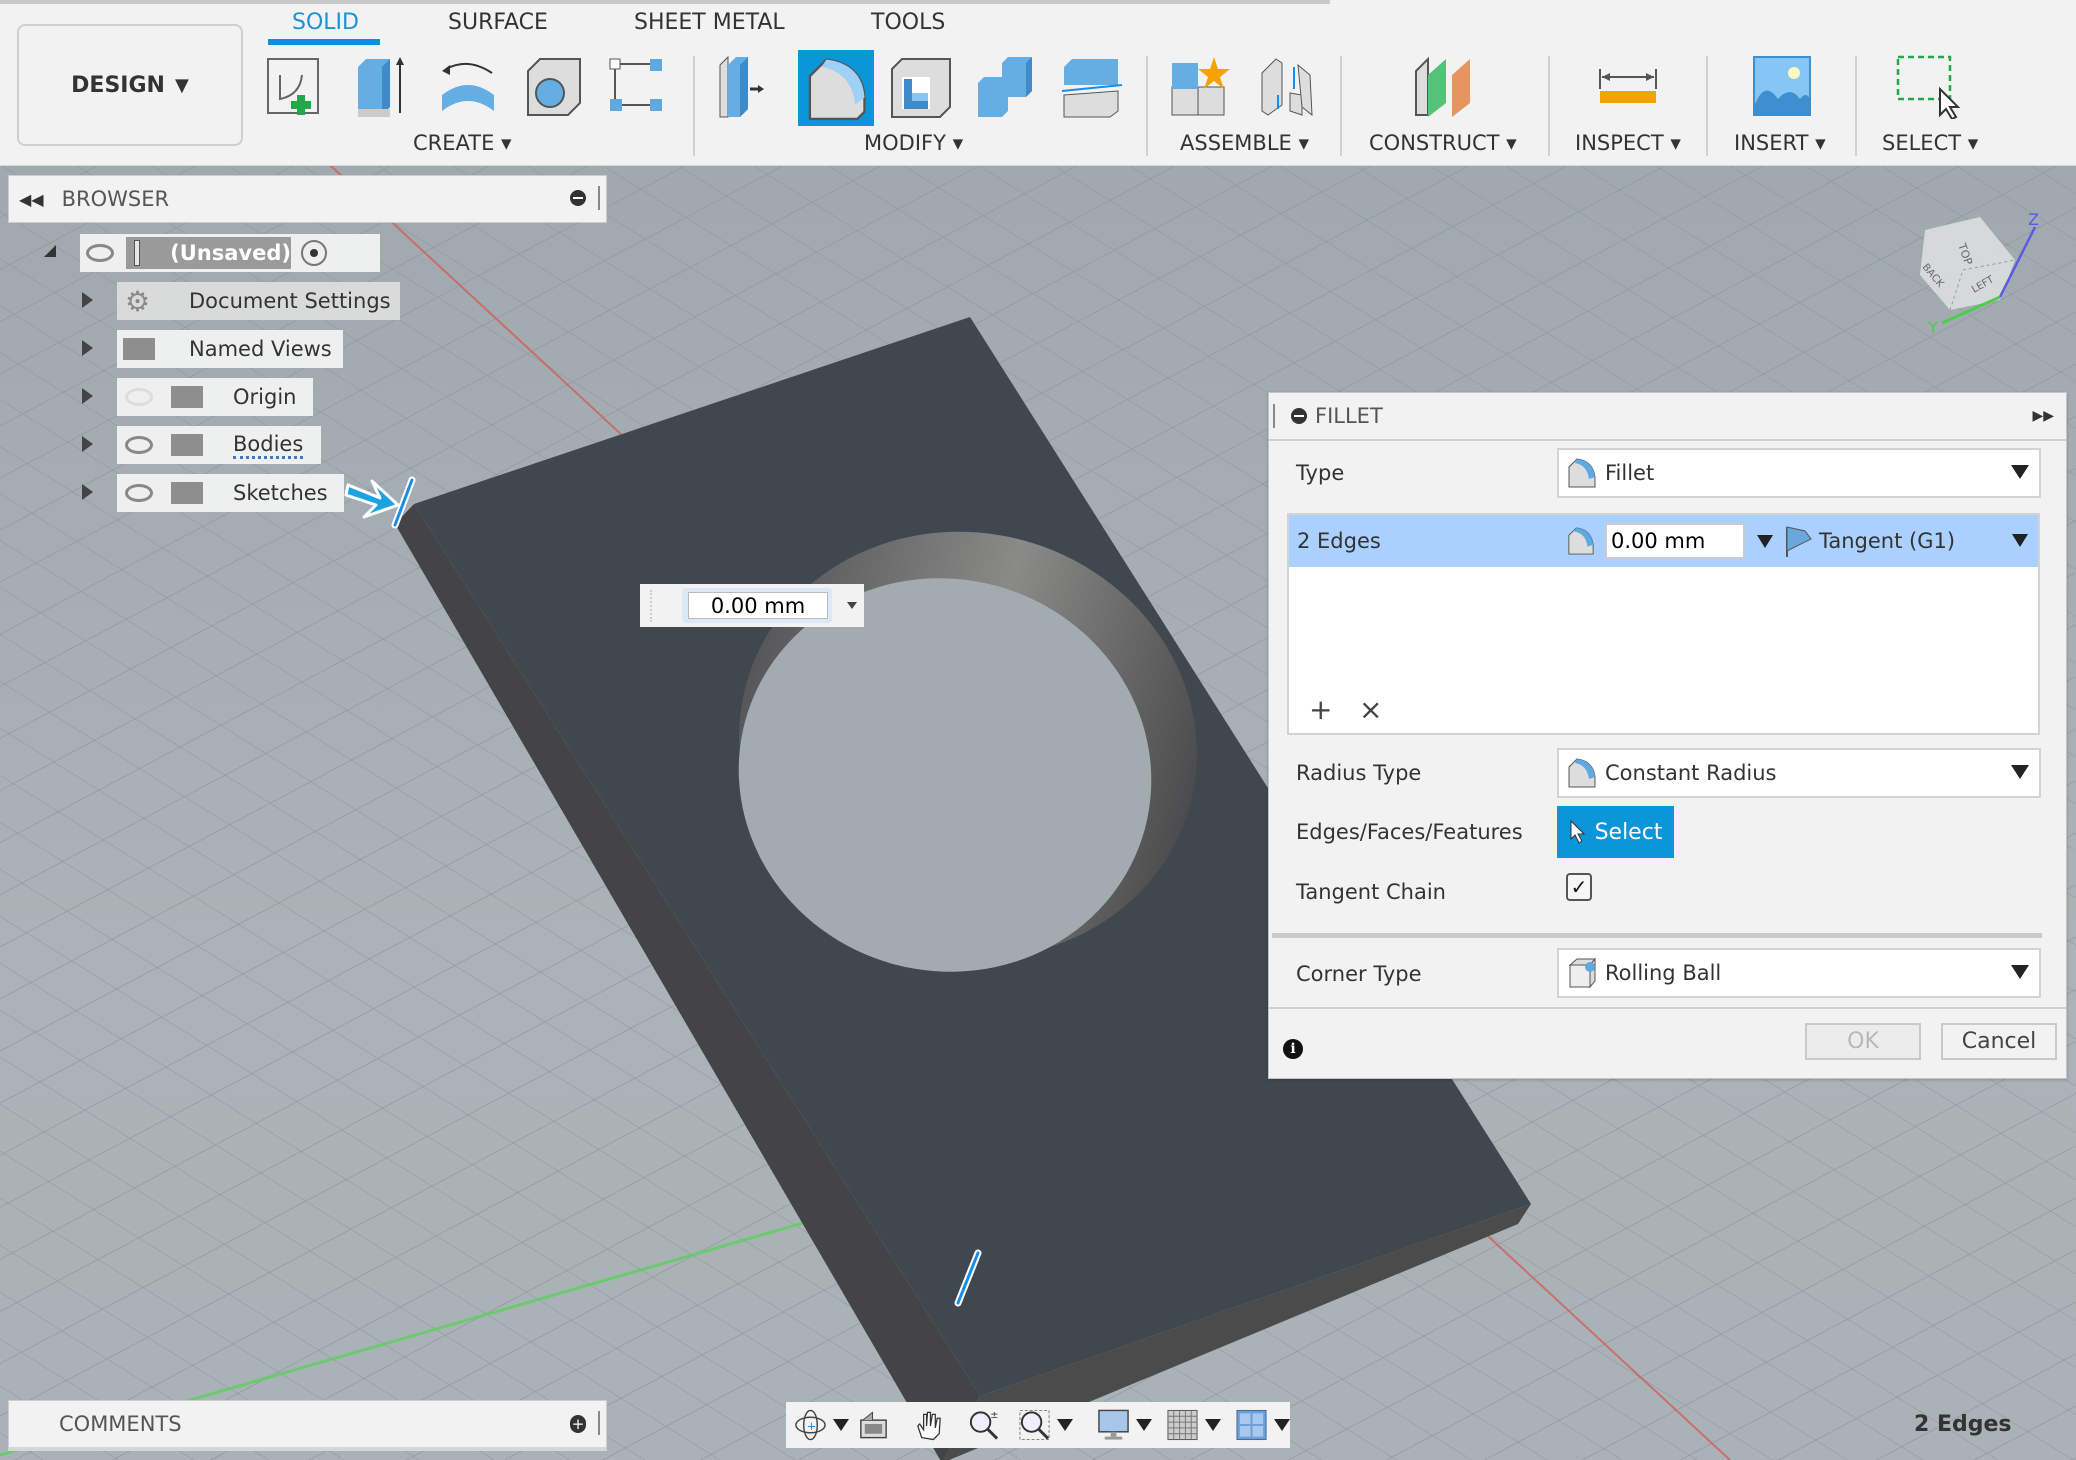  Describe the element at coordinates (1765, 541) in the screenshot. I see `radius-chevron-icon` at that location.